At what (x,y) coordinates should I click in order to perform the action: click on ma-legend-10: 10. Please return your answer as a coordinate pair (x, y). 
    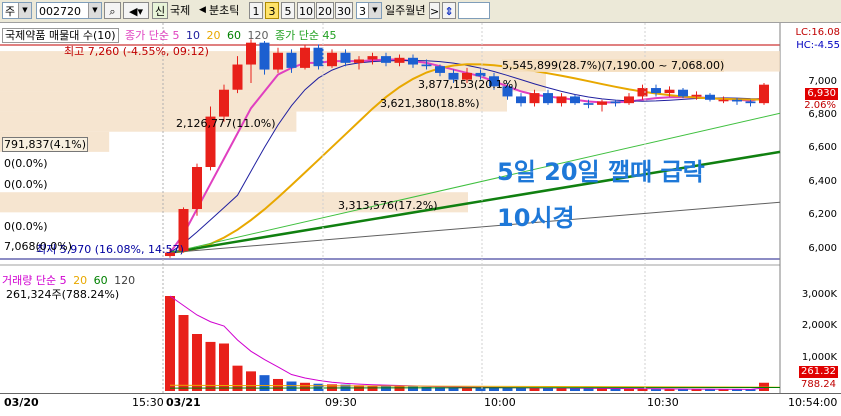
    Looking at the image, I should click on (193, 35).